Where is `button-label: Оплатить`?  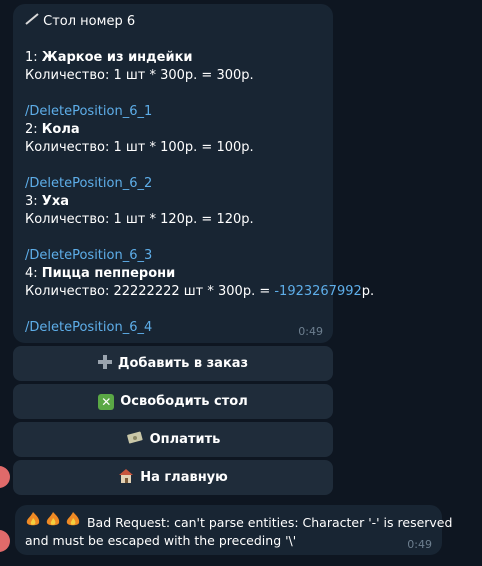
button-label: Оплатить is located at coordinates (185, 439).